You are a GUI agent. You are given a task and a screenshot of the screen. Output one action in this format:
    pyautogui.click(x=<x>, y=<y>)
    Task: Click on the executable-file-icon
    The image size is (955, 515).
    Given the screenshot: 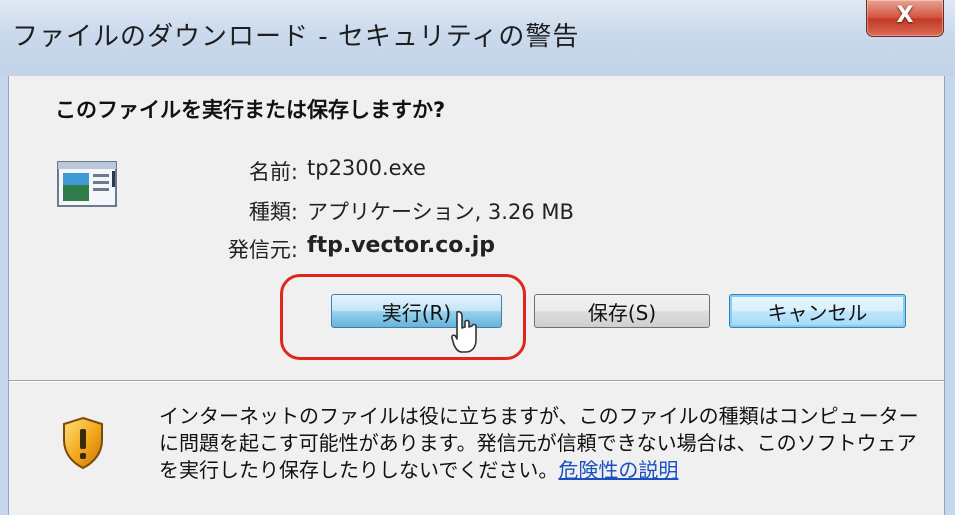 What is the action you would take?
    pyautogui.click(x=87, y=184)
    